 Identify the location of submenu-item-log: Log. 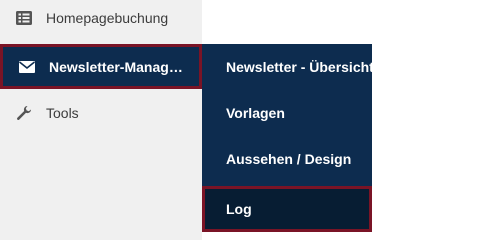
(287, 209).